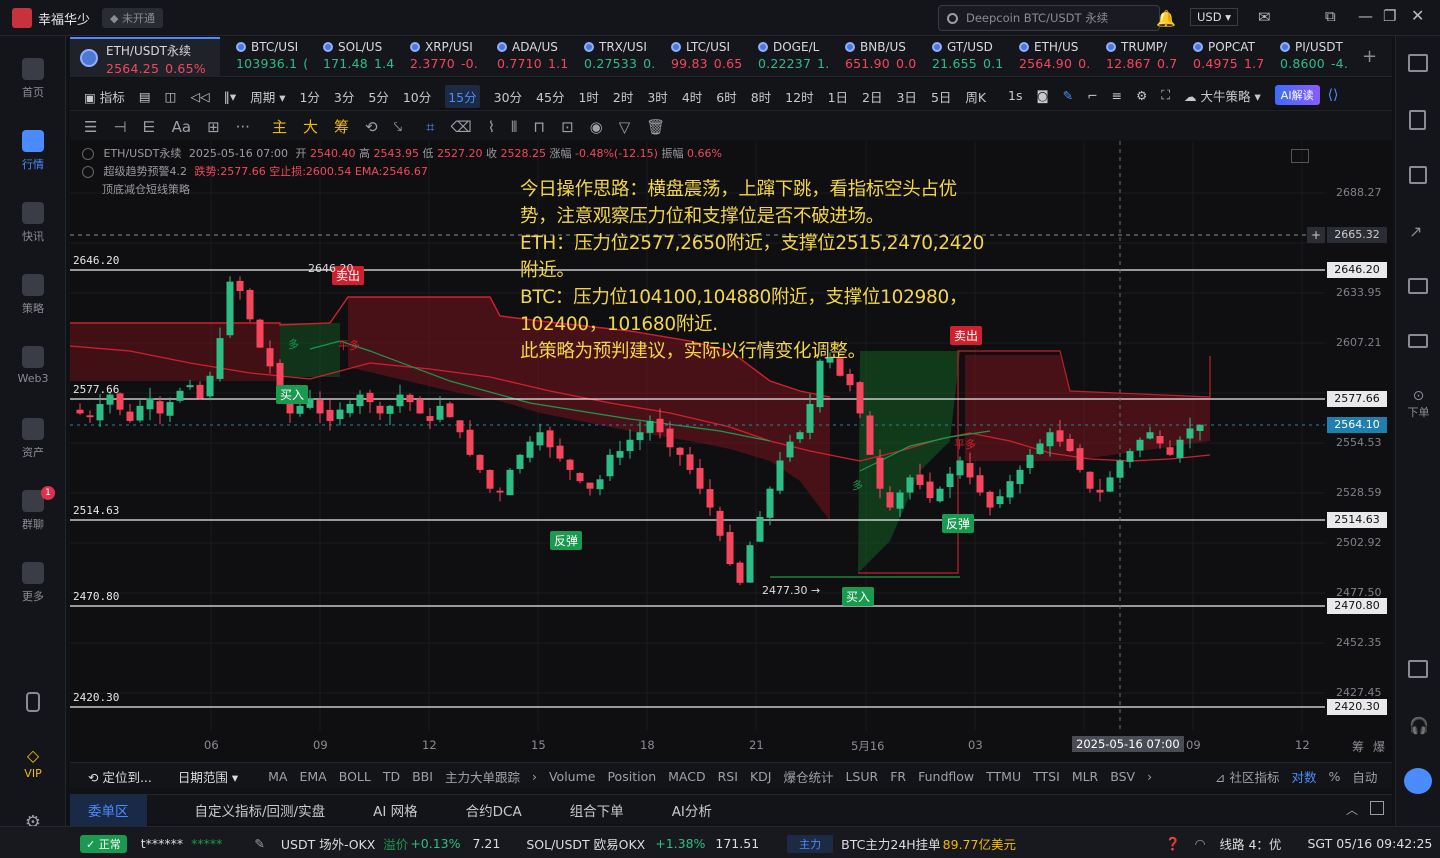 This screenshot has width=1440, height=858. Describe the element at coordinates (108, 810) in the screenshot. I see `tab-0: 委单区` at that location.